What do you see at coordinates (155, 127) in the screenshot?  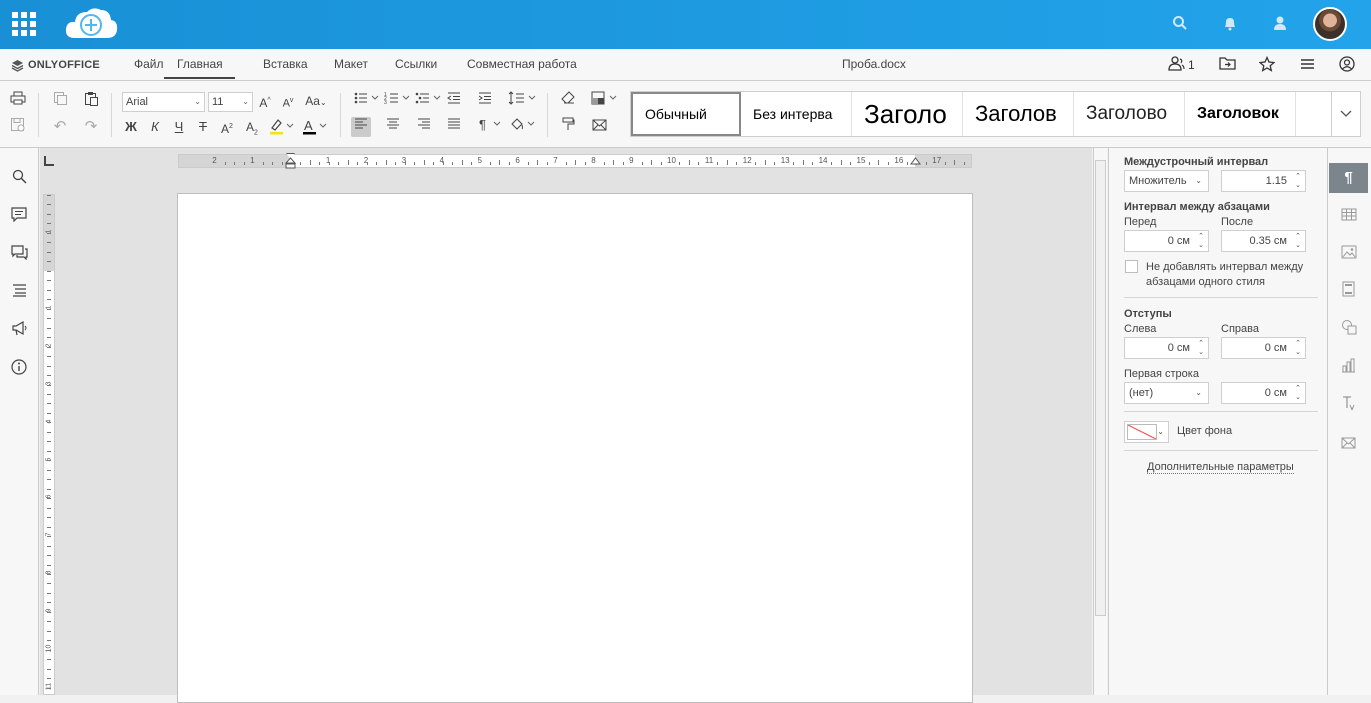 I see `italic-icon: К` at bounding box center [155, 127].